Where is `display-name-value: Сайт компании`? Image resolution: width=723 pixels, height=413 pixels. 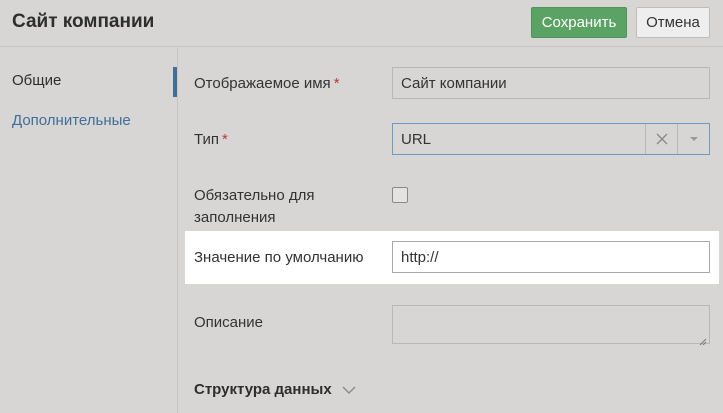
display-name-value: Сайт компании is located at coordinates (454, 83).